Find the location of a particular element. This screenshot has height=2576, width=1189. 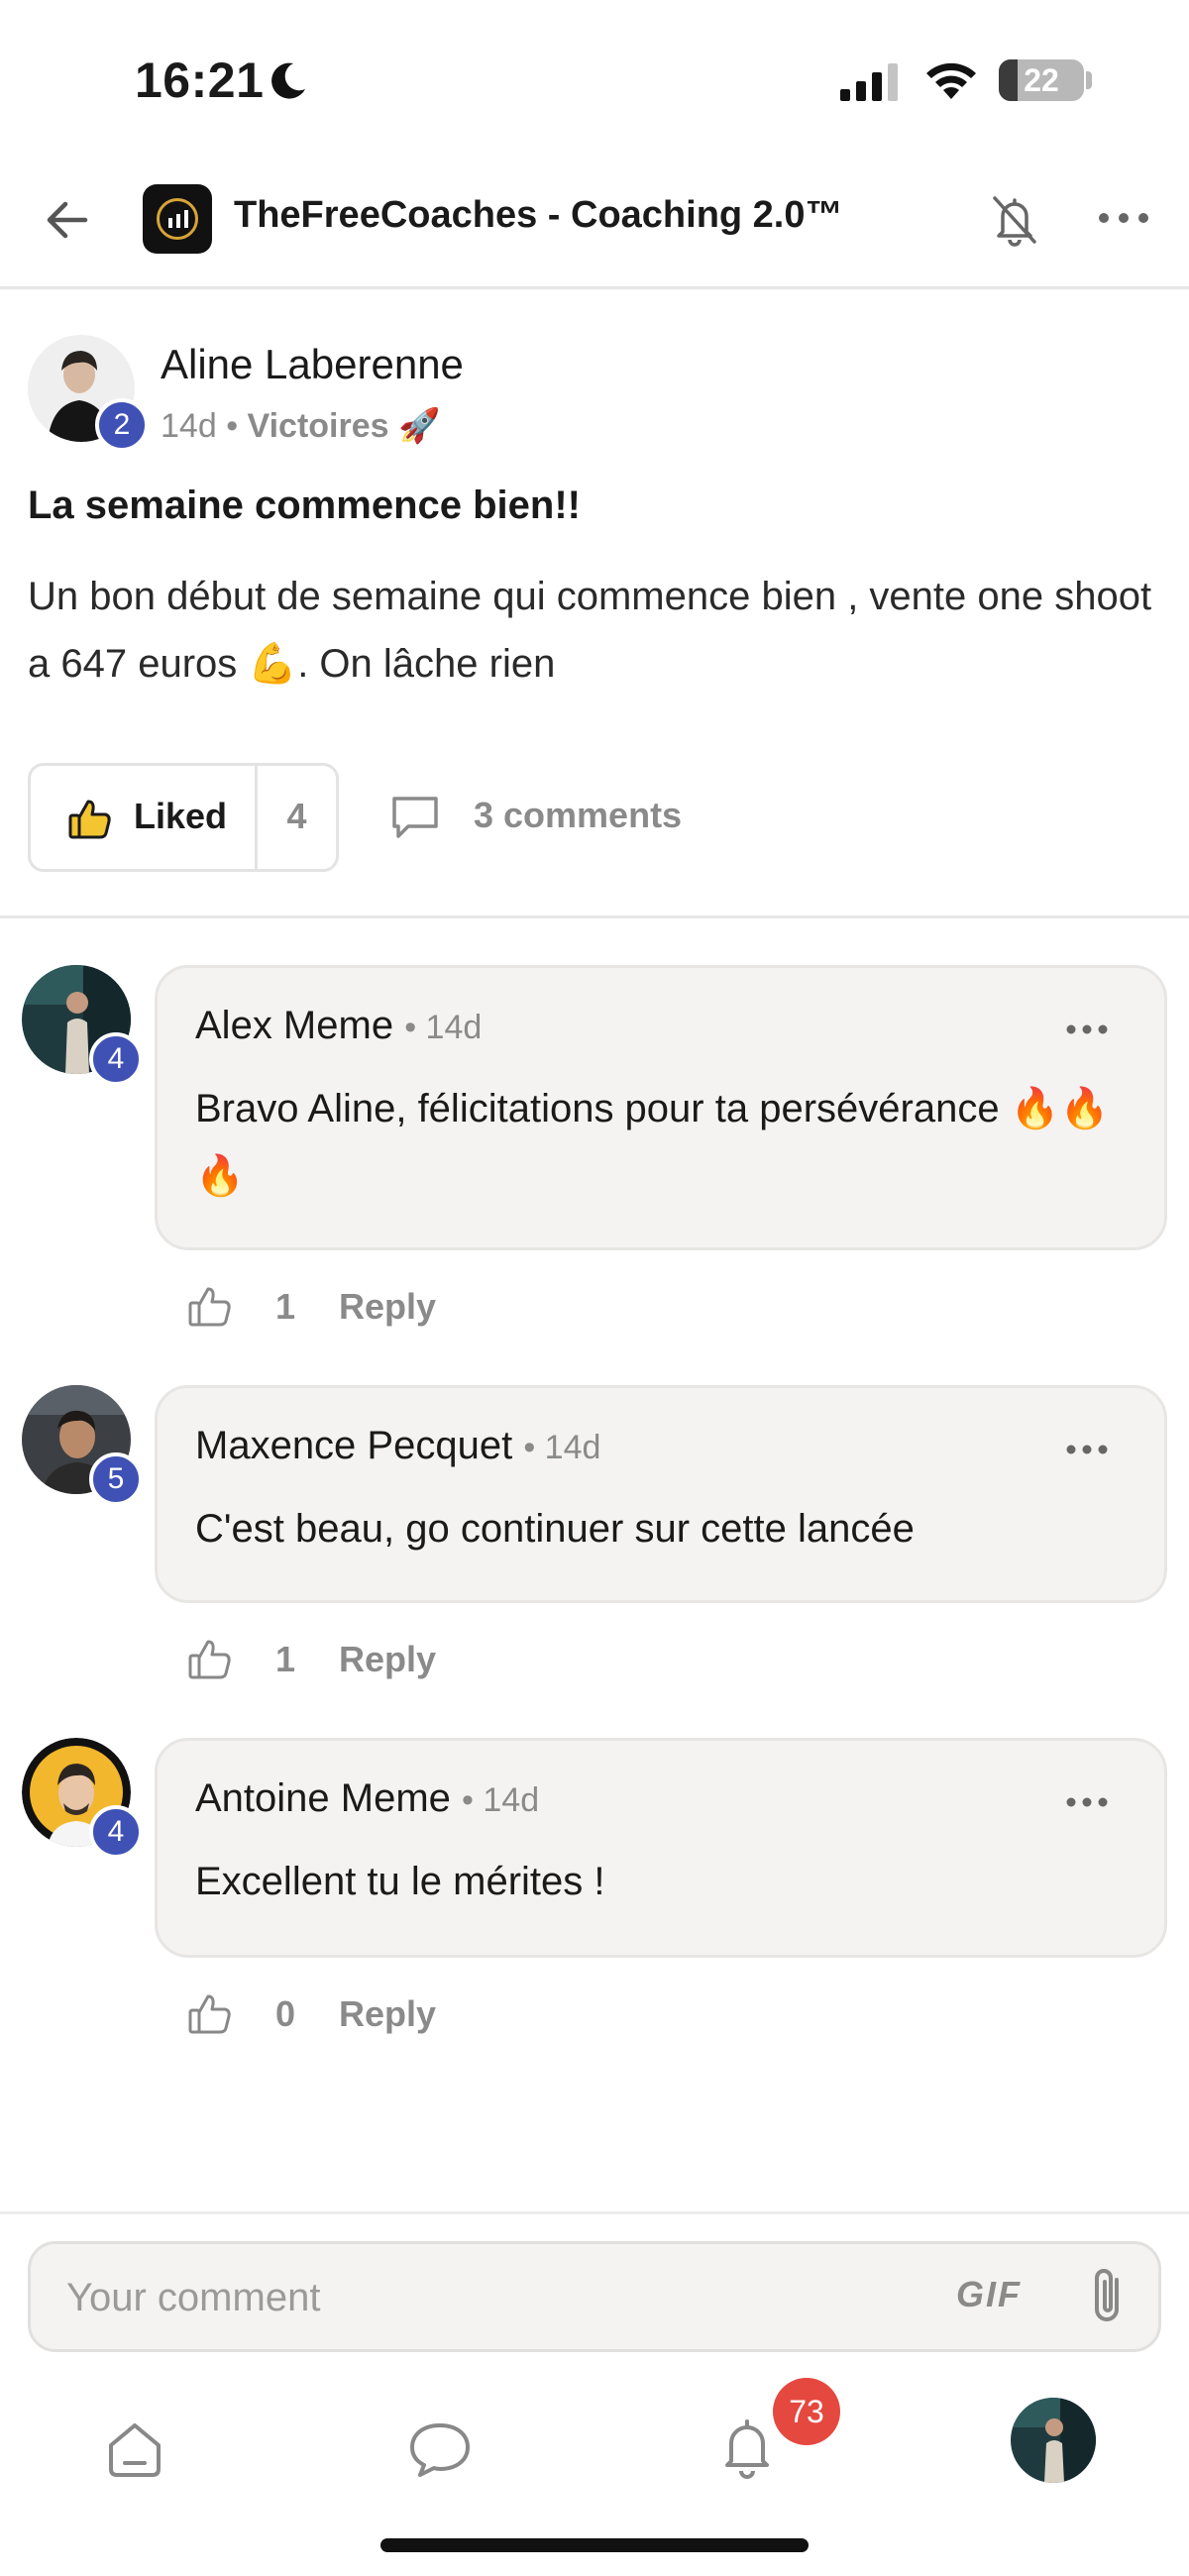

notification-count-badge: 73 is located at coordinates (807, 2411).